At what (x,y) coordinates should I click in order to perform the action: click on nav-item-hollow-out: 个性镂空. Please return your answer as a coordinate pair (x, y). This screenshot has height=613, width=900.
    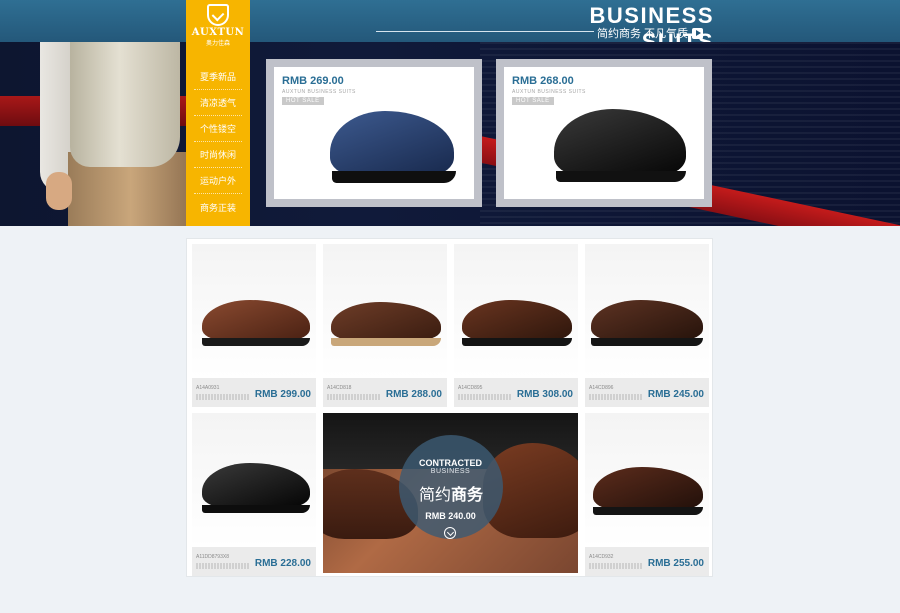
    Looking at the image, I should click on (218, 129).